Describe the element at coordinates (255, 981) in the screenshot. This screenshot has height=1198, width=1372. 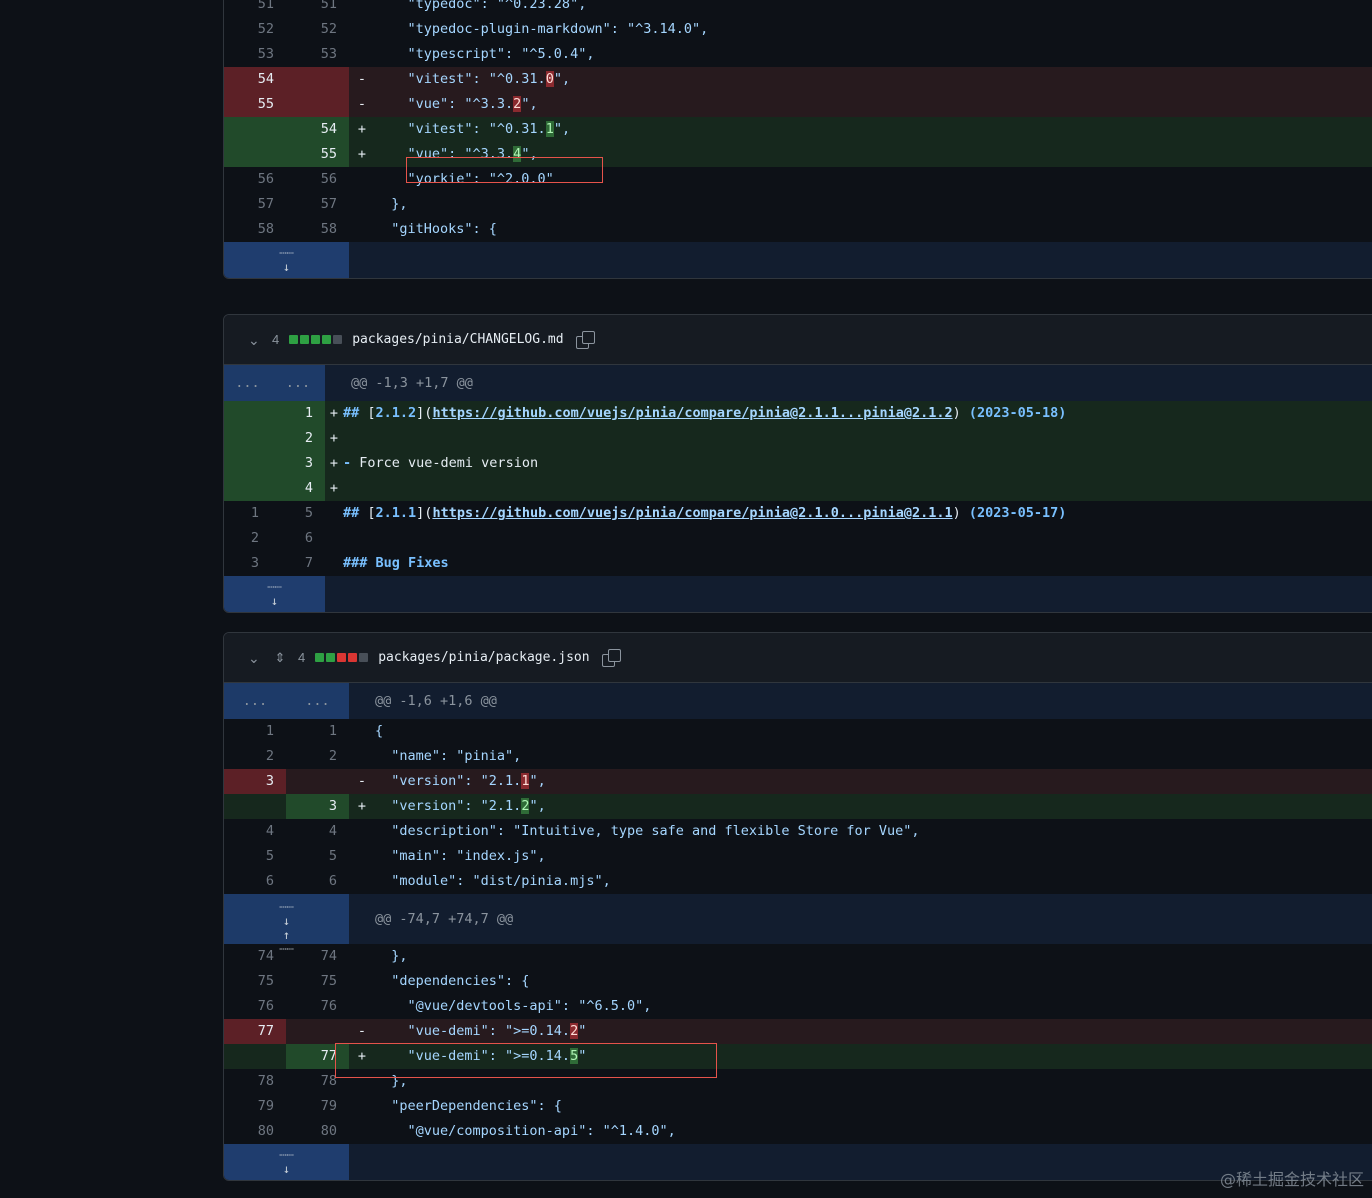
I see `old-line-number: 75` at that location.